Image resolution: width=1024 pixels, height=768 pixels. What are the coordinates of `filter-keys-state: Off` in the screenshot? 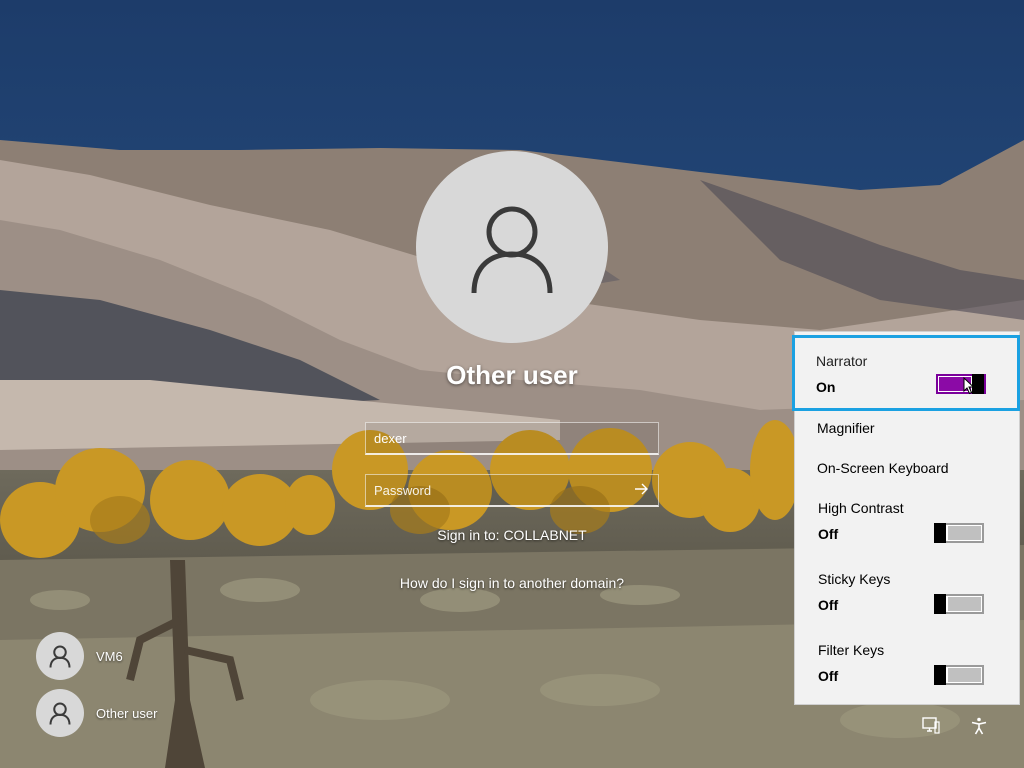 It's located at (828, 676).